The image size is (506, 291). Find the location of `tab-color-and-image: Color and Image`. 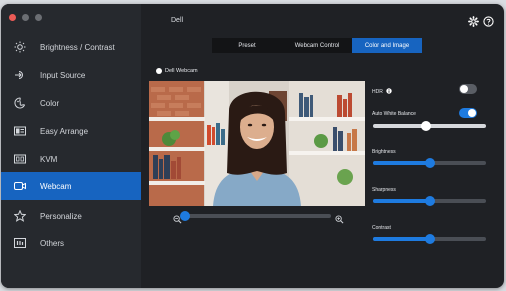

tab-color-and-image: Color and Image is located at coordinates (387, 45).